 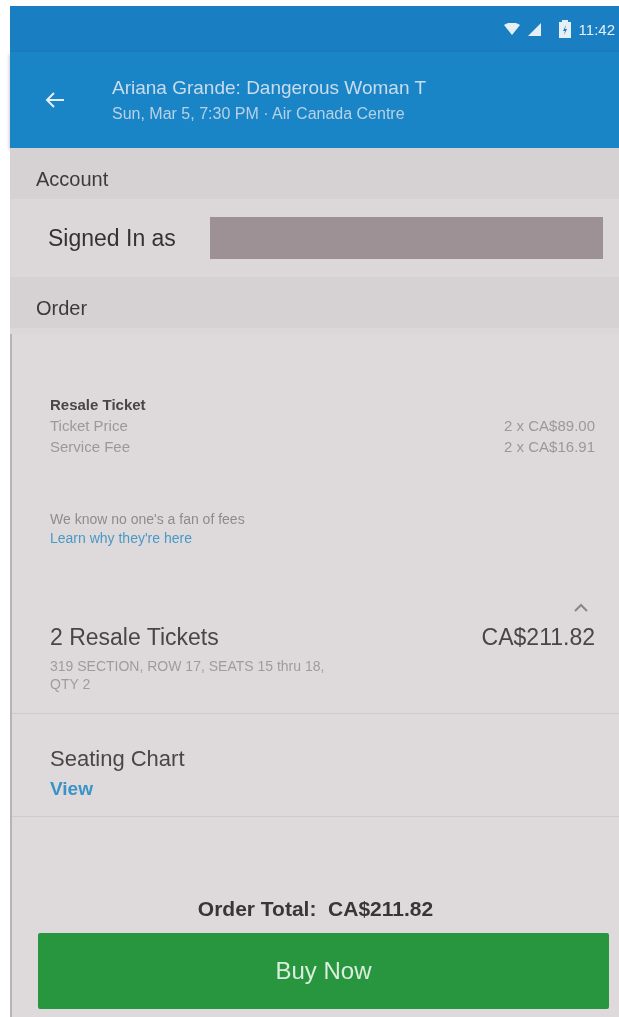 What do you see at coordinates (89, 425) in the screenshot?
I see `line-label: Ticket Price` at bounding box center [89, 425].